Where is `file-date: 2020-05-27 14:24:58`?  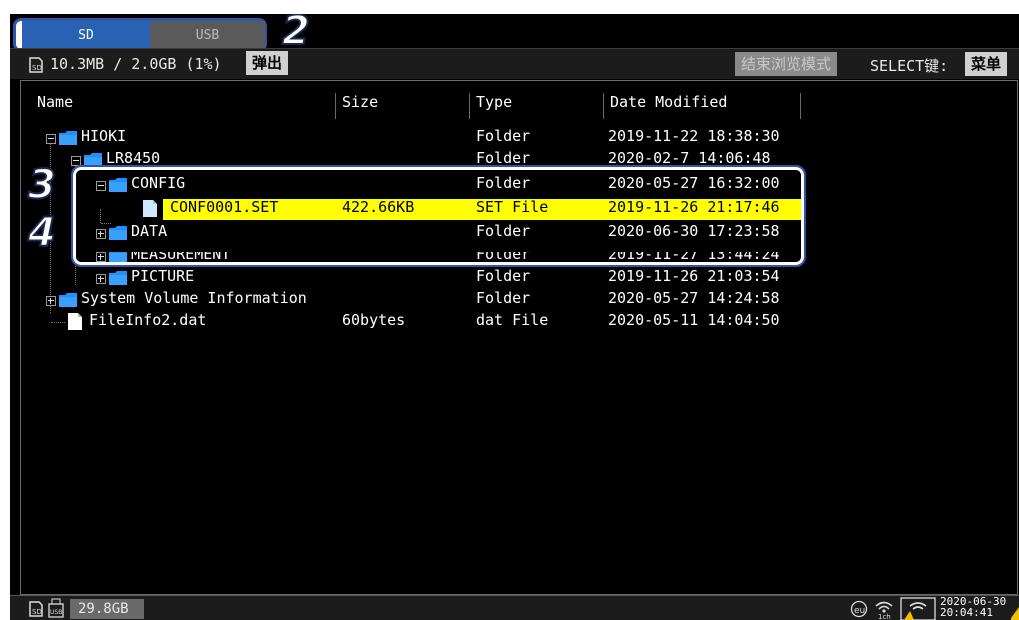 file-date: 2020-05-27 14:24:58 is located at coordinates (694, 298).